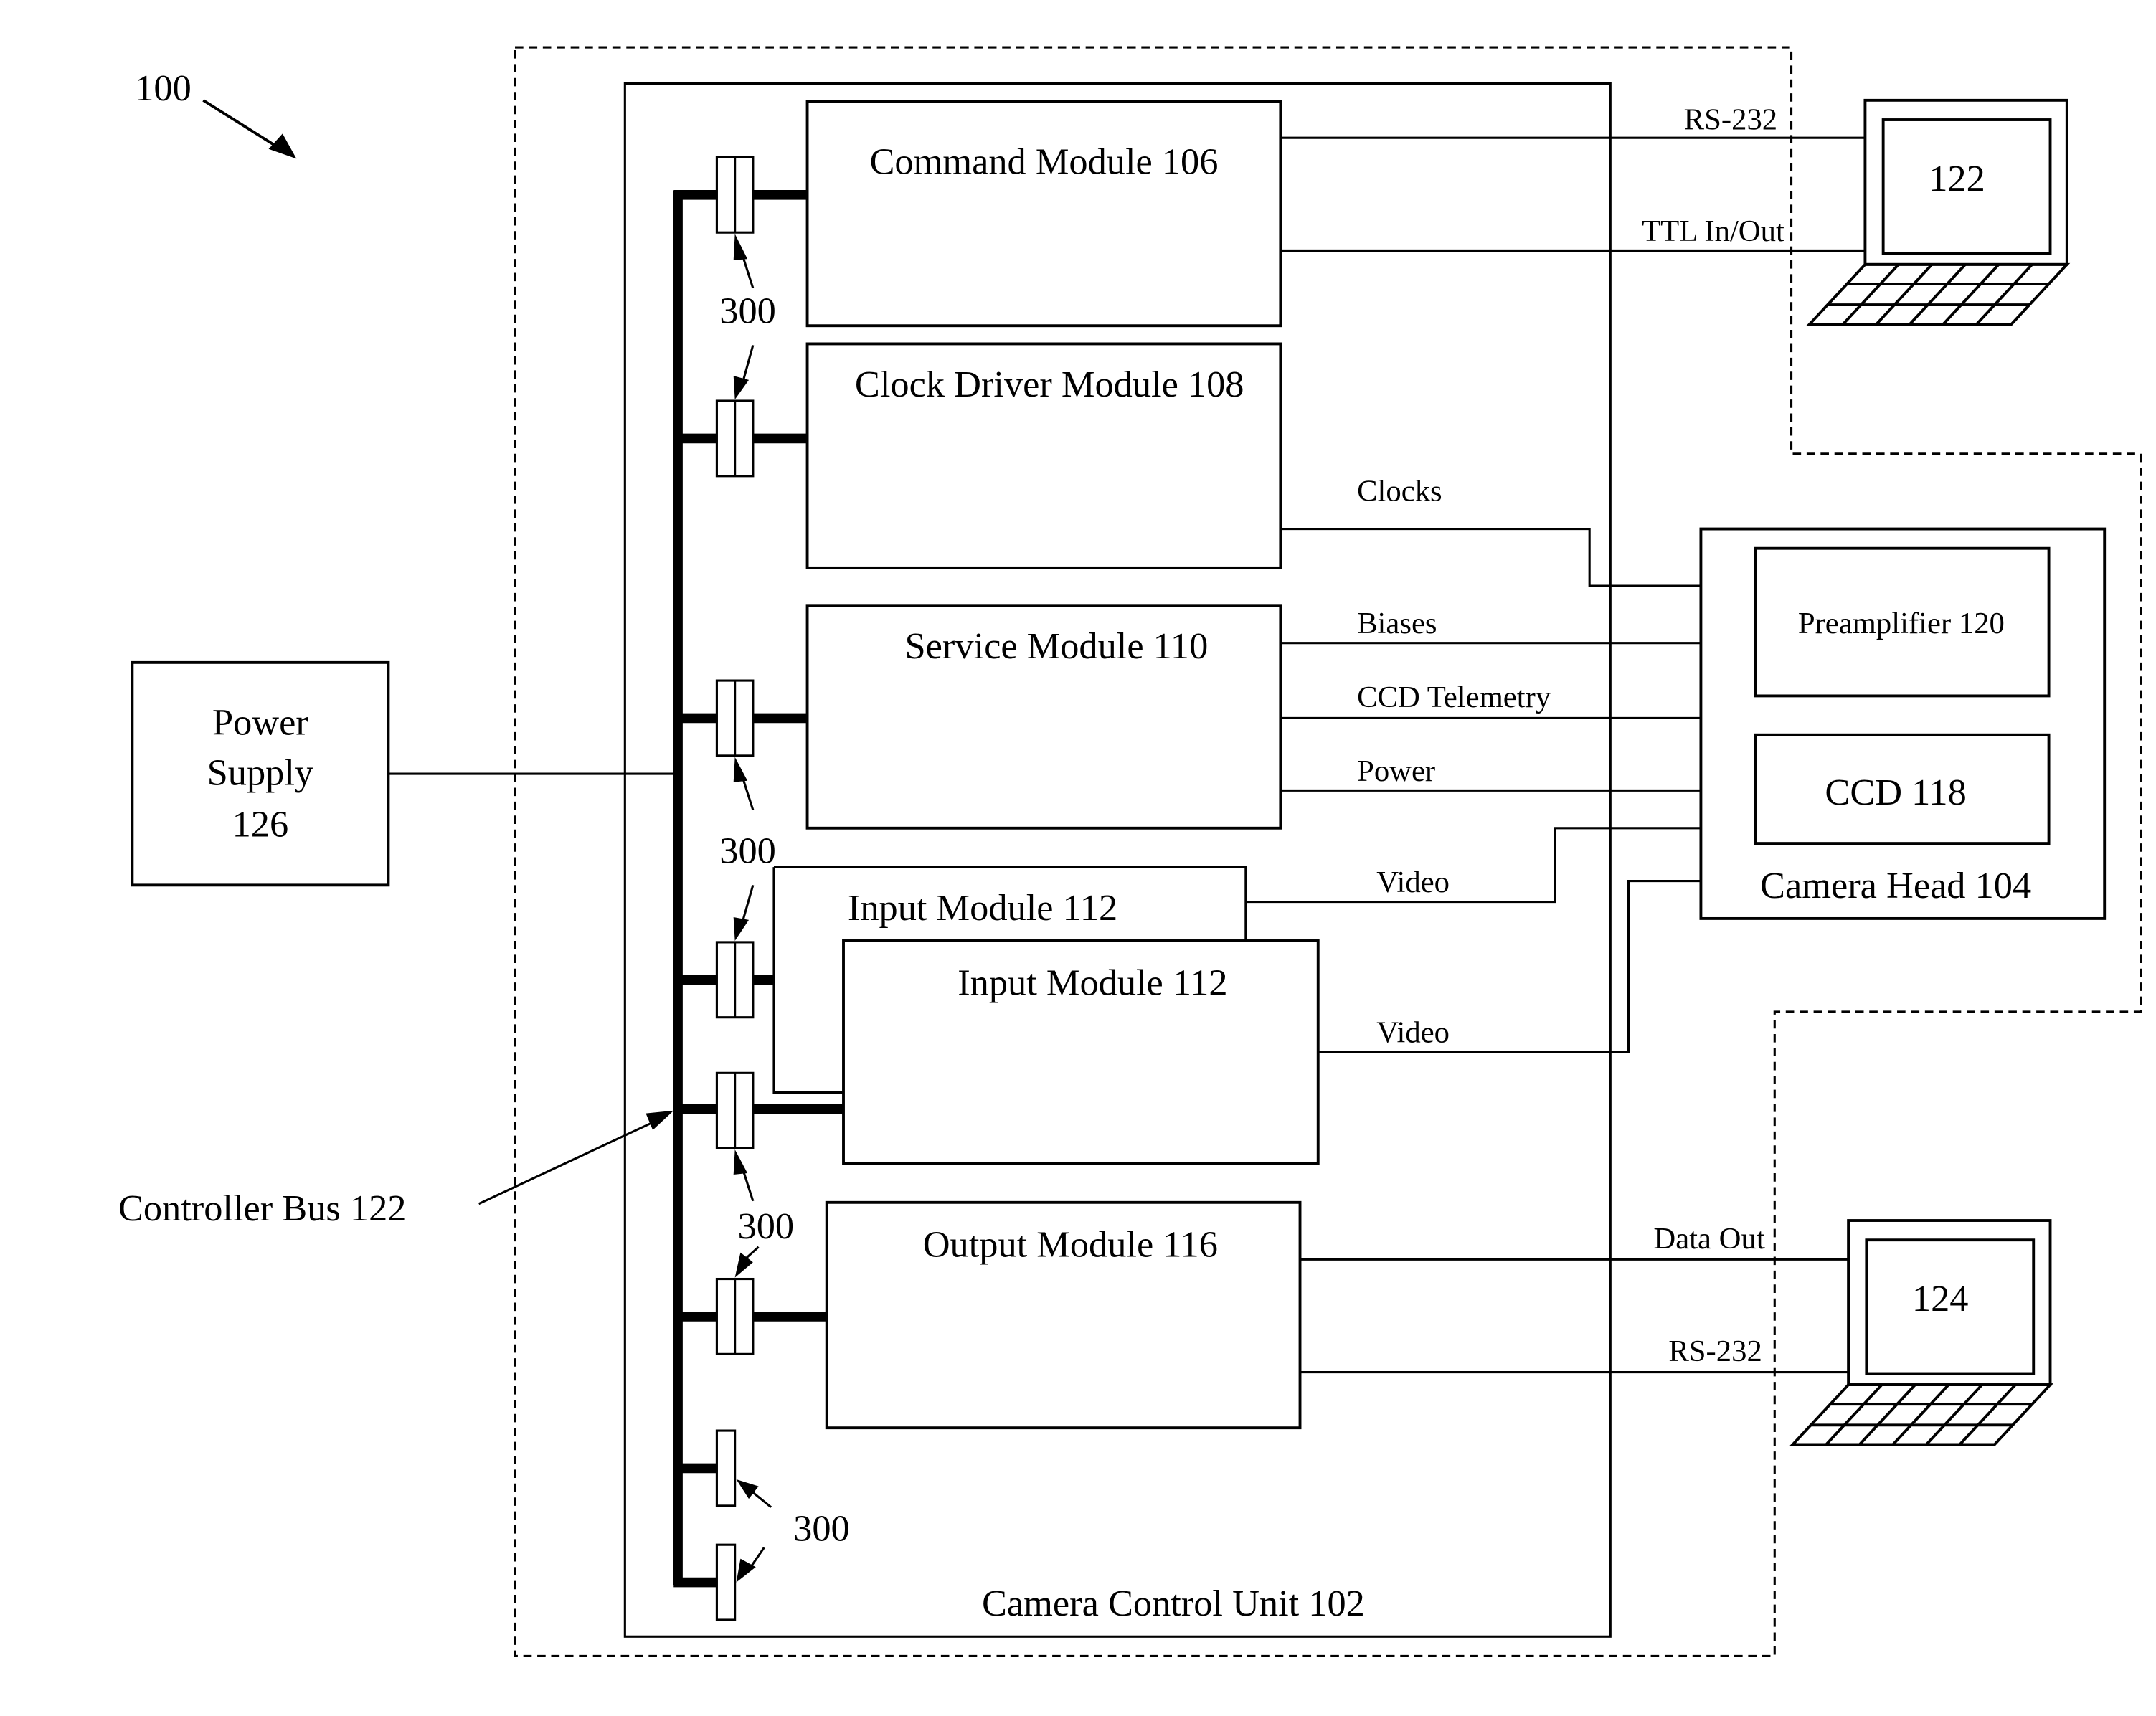  Describe the element at coordinates (1713, 231) in the screenshot. I see `ttl-label: TTL In/Out` at that location.